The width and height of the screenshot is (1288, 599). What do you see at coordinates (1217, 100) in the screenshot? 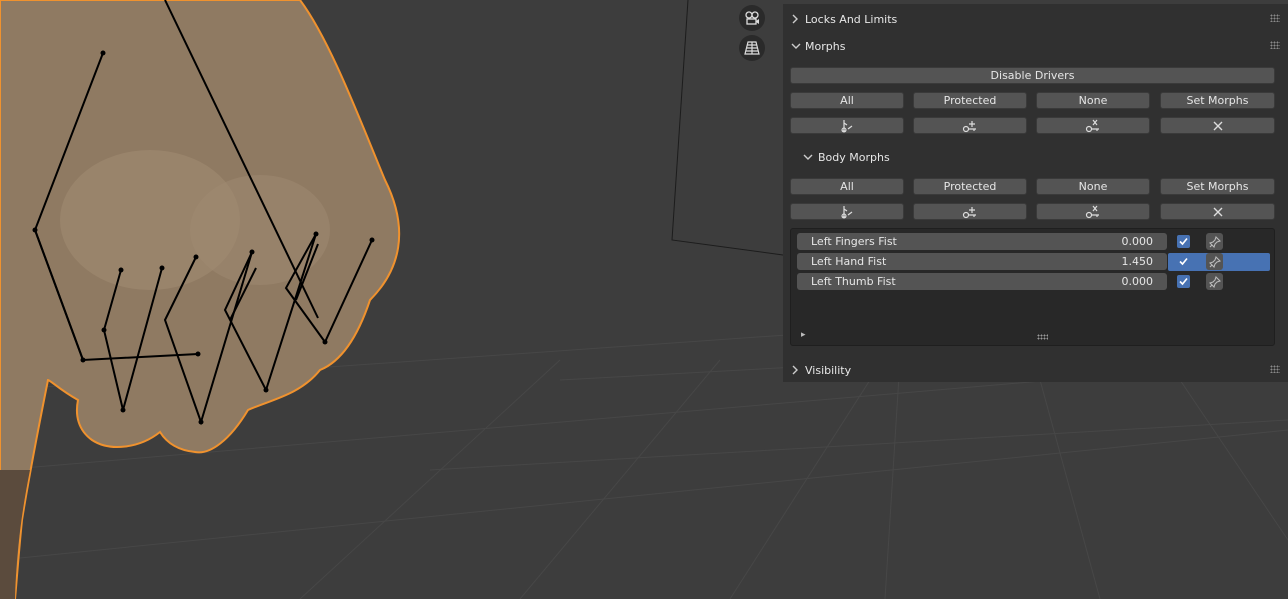
I see `set-morphs-button: Set Morphs` at bounding box center [1217, 100].